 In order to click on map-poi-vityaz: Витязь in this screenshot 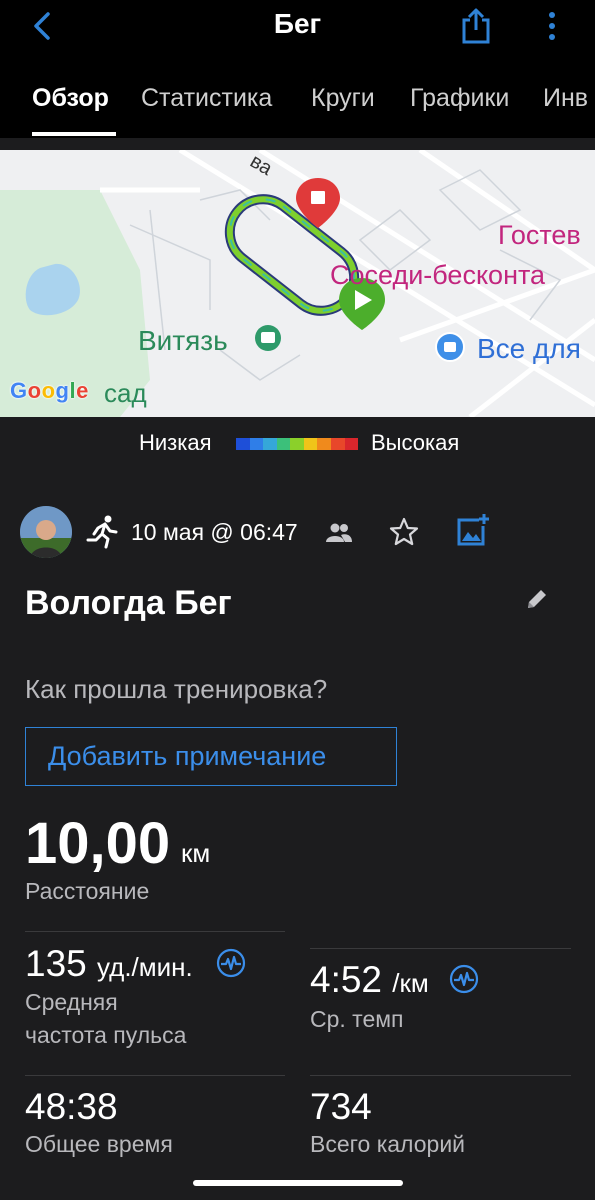, I will do `click(183, 340)`.